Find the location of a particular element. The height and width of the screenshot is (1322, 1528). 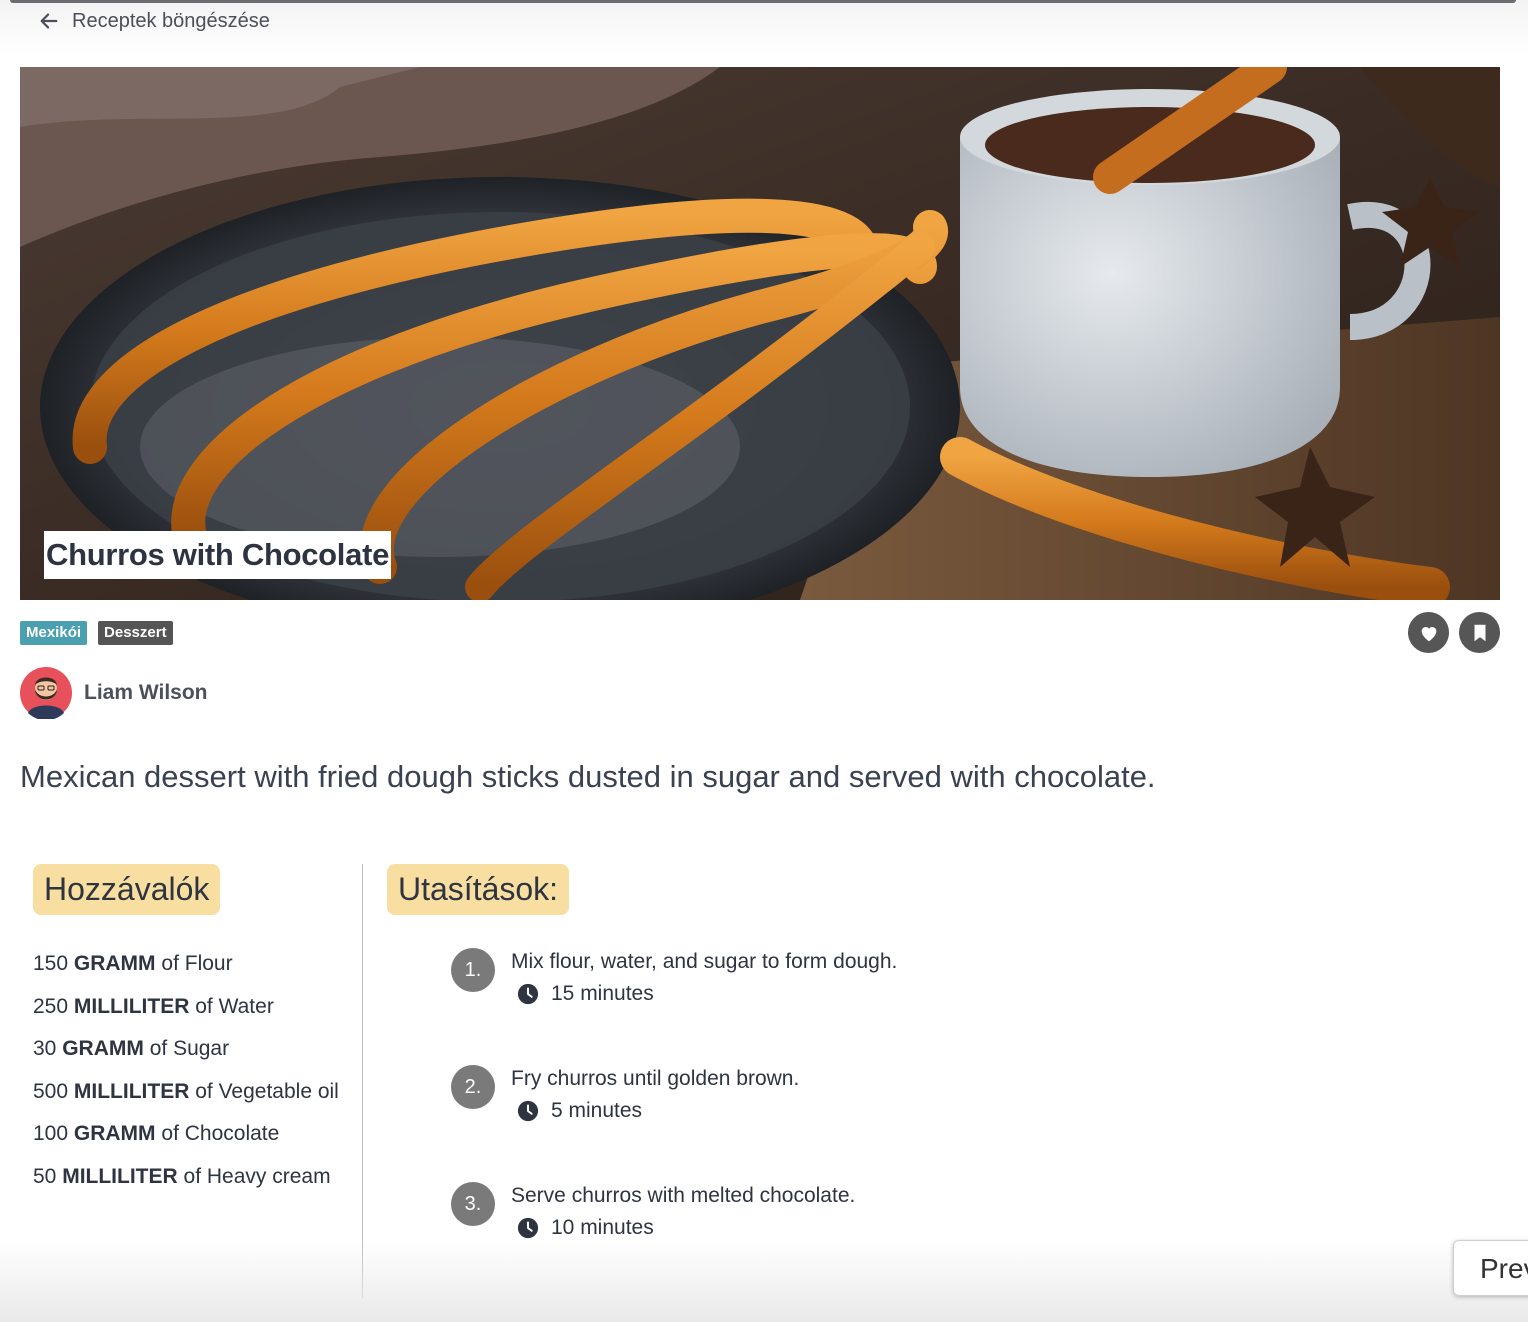

step-text: Serve churros with melted chocolate. is located at coordinates (683, 1195).